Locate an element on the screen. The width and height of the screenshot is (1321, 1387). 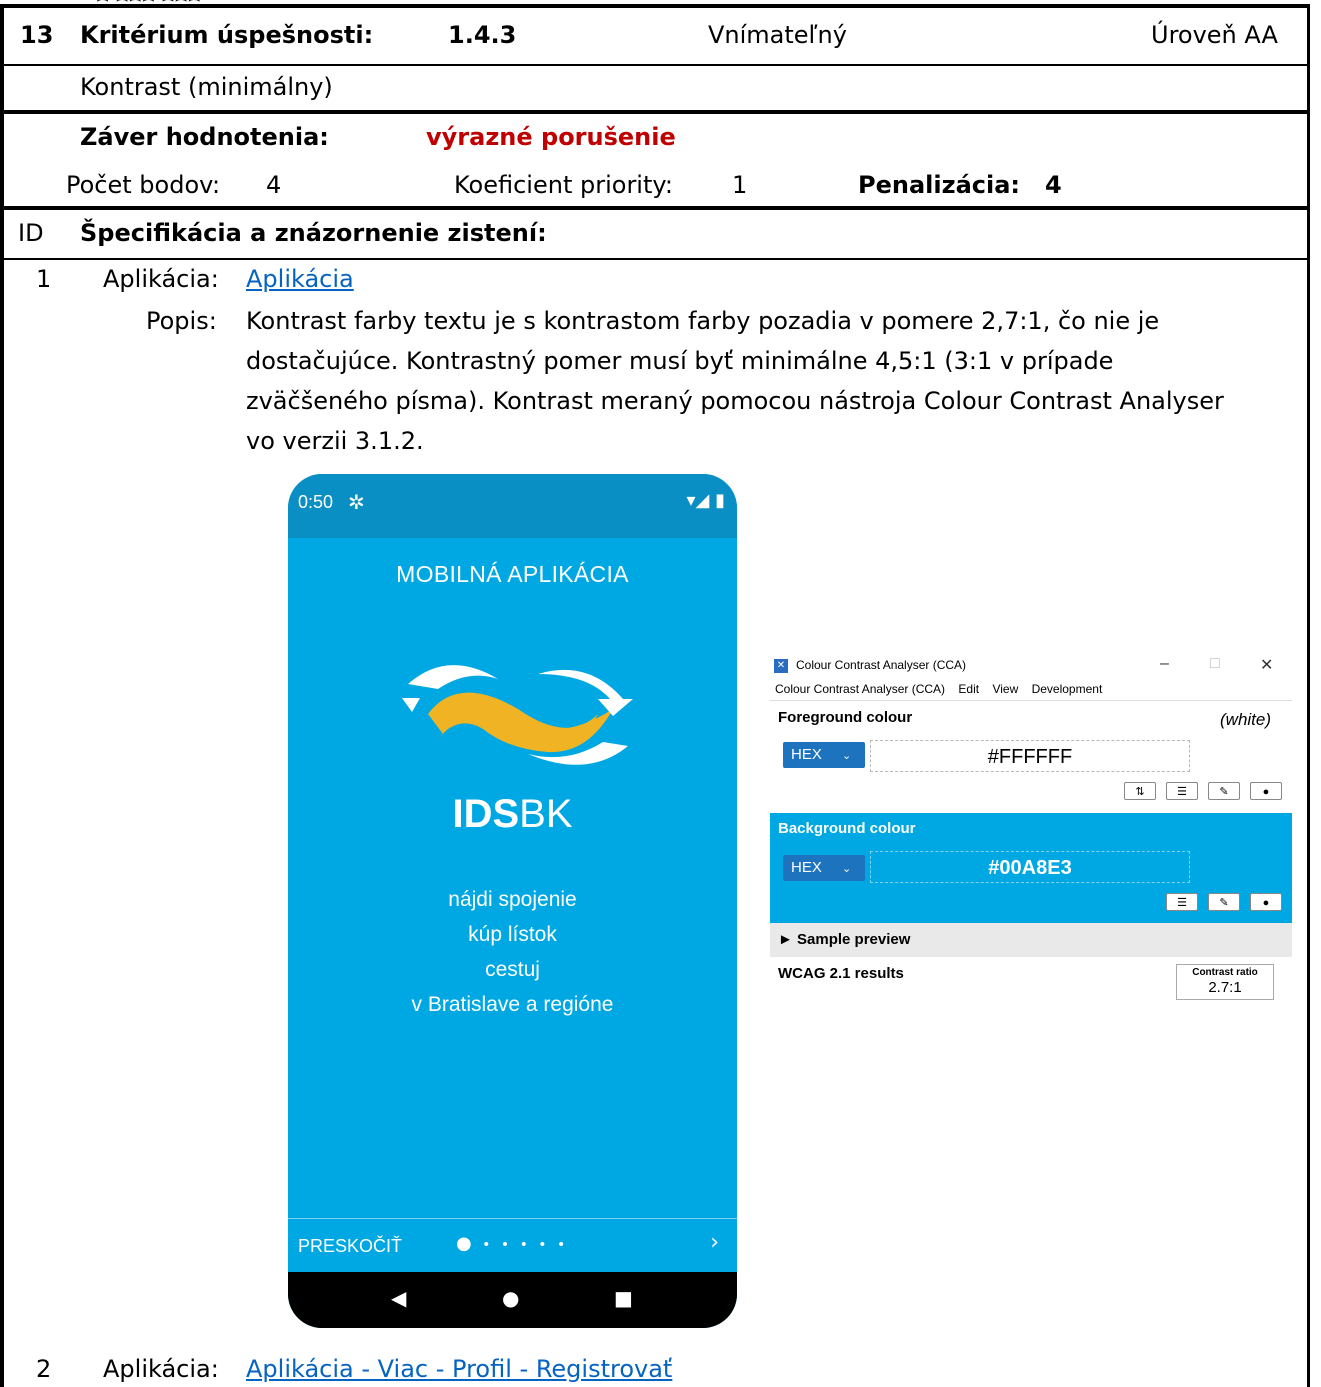
home-icon: ● is located at coordinates (510, 1298).